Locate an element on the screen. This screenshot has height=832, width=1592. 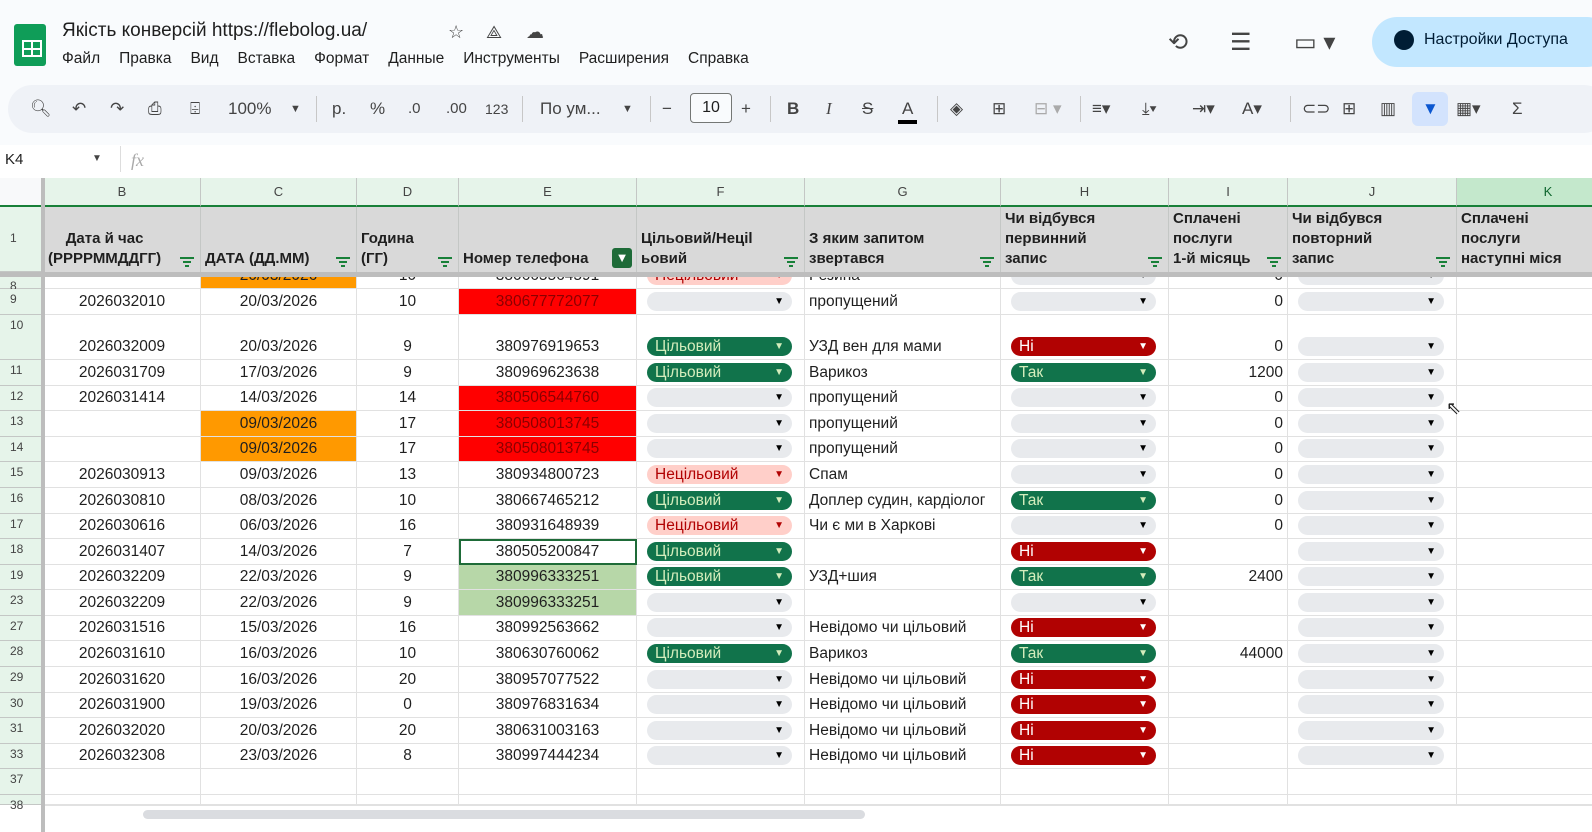
comments-icon: ☰ is located at coordinates (1241, 42).